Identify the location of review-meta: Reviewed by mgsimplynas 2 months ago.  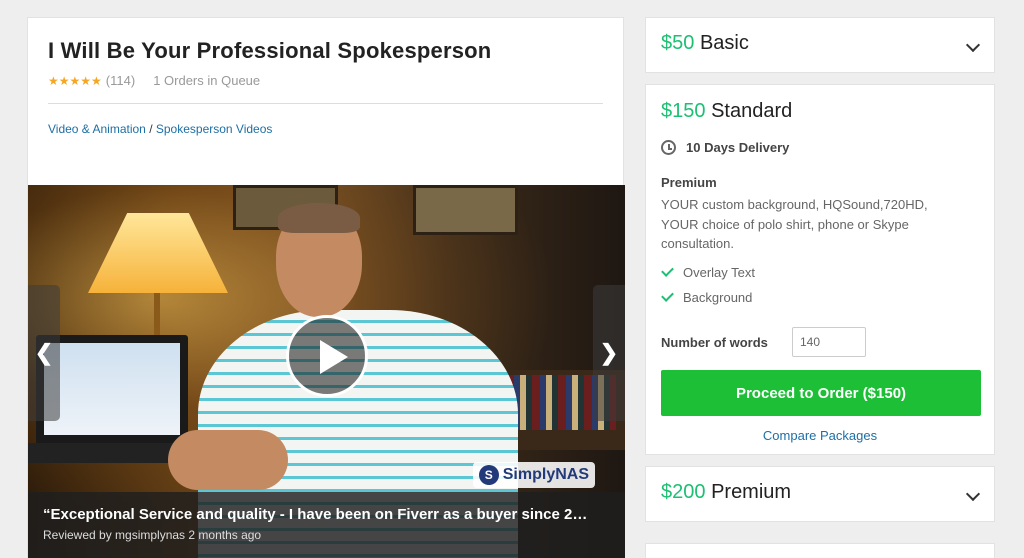
(152, 535).